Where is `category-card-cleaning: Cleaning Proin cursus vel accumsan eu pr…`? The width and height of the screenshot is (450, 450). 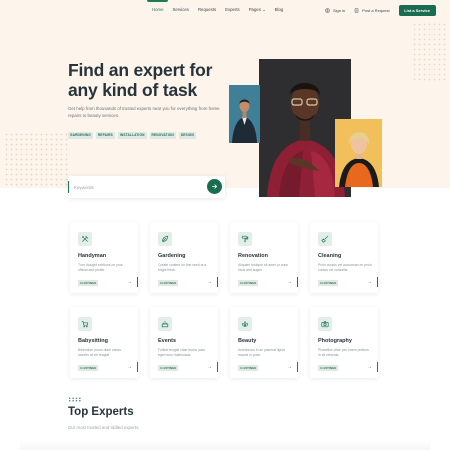
category-card-cleaning: Cleaning Proin cursus vel accumsan eu pr… is located at coordinates (344, 257).